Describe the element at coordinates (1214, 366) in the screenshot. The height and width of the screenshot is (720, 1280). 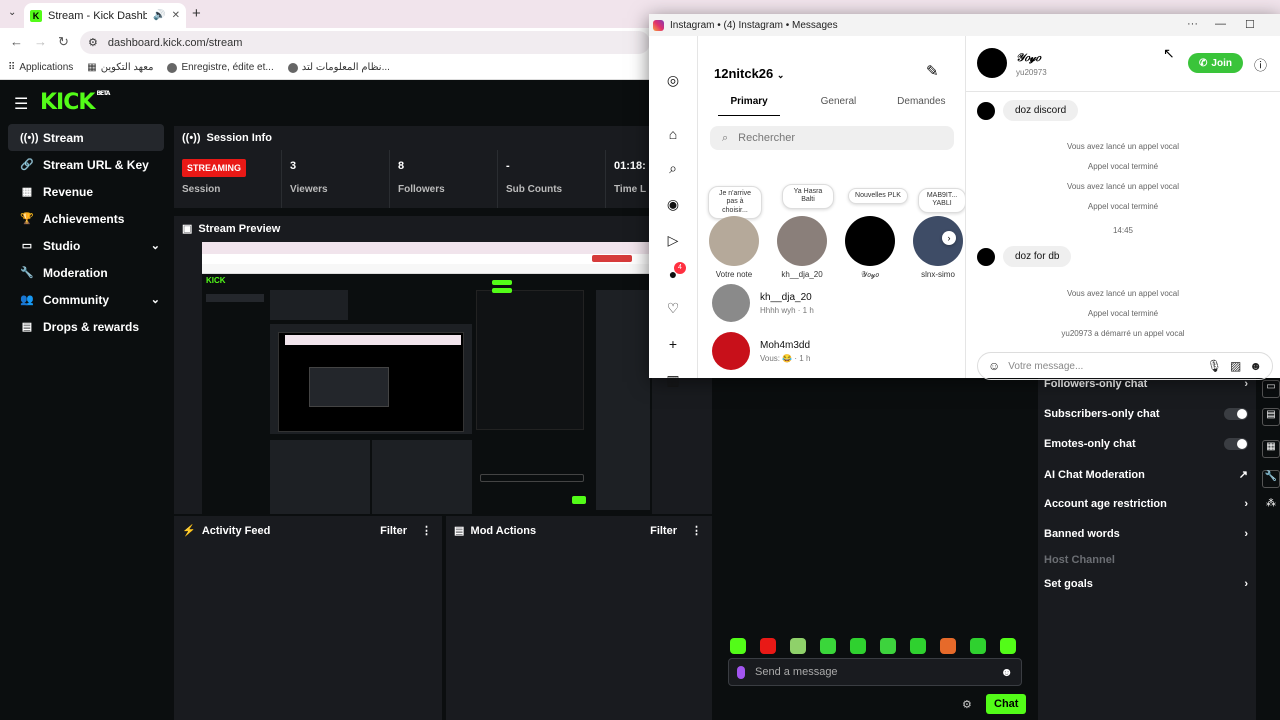
I see `microphone-icon: 🎙` at that location.